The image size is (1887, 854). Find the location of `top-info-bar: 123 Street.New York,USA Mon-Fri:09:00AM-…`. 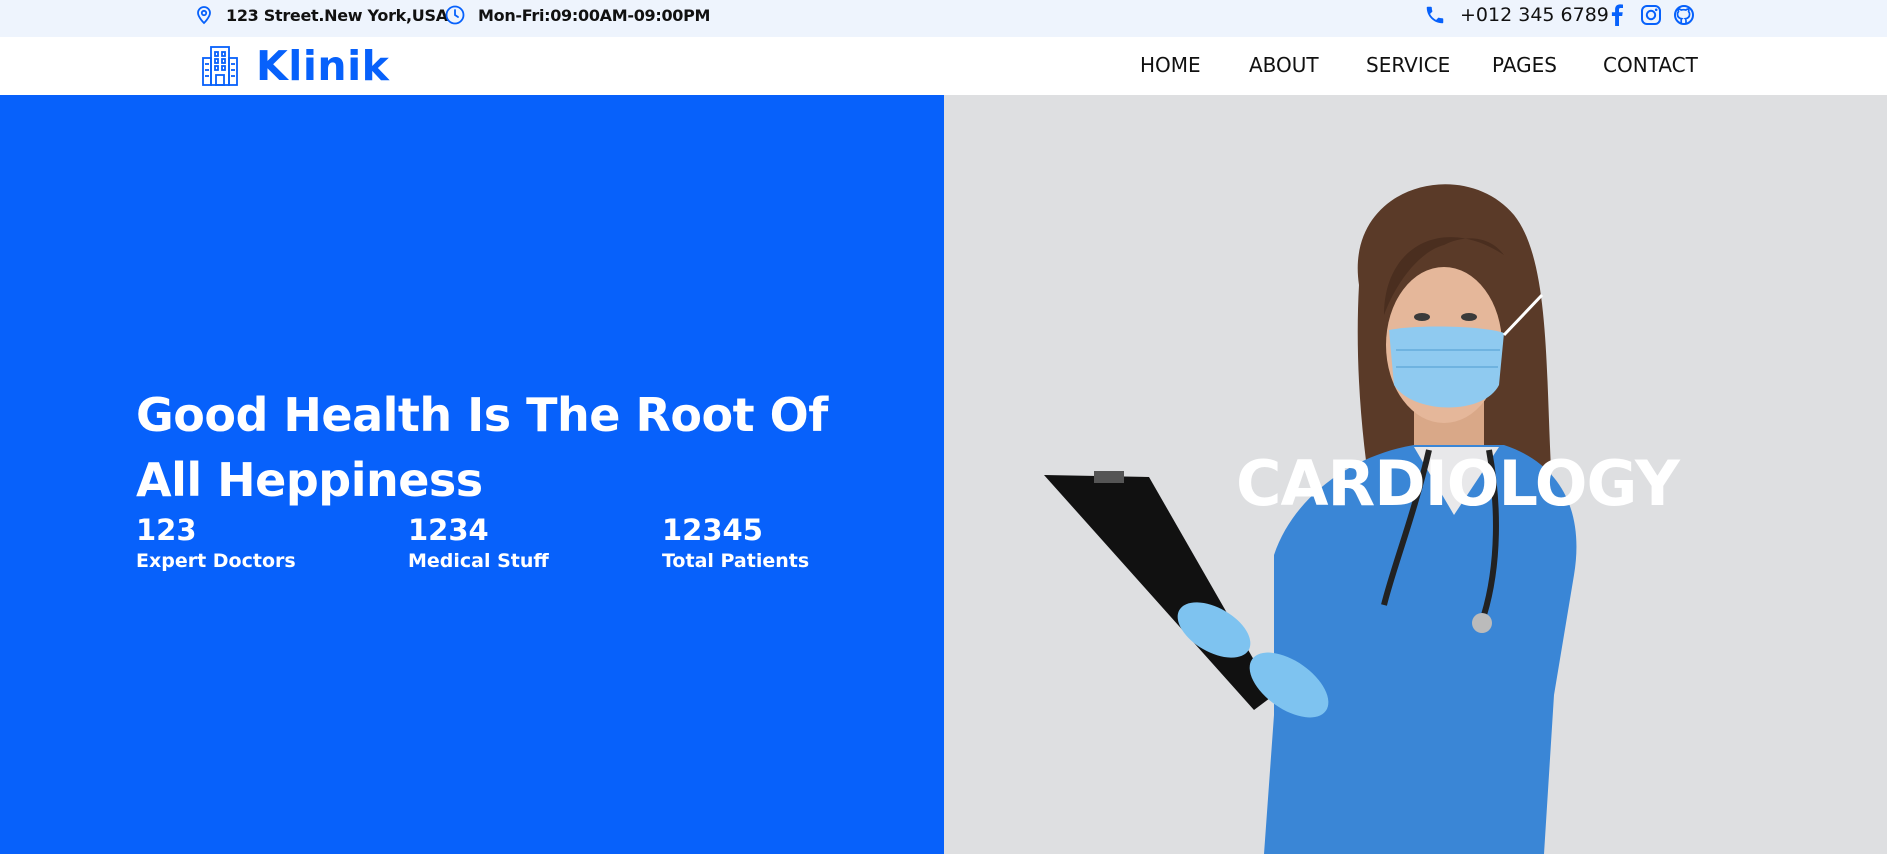

top-info-bar: 123 Street.New York,USA Mon-Fri:09:00AM-… is located at coordinates (943, 18).